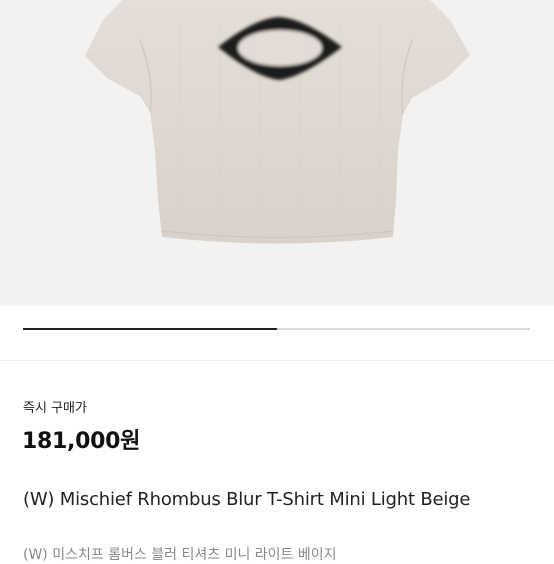  Describe the element at coordinates (180, 555) in the screenshot. I see `product-subtitle-ko: (W) 미스치프 롬버스 블러 티셔츠 미니 라이트 베이지` at that location.